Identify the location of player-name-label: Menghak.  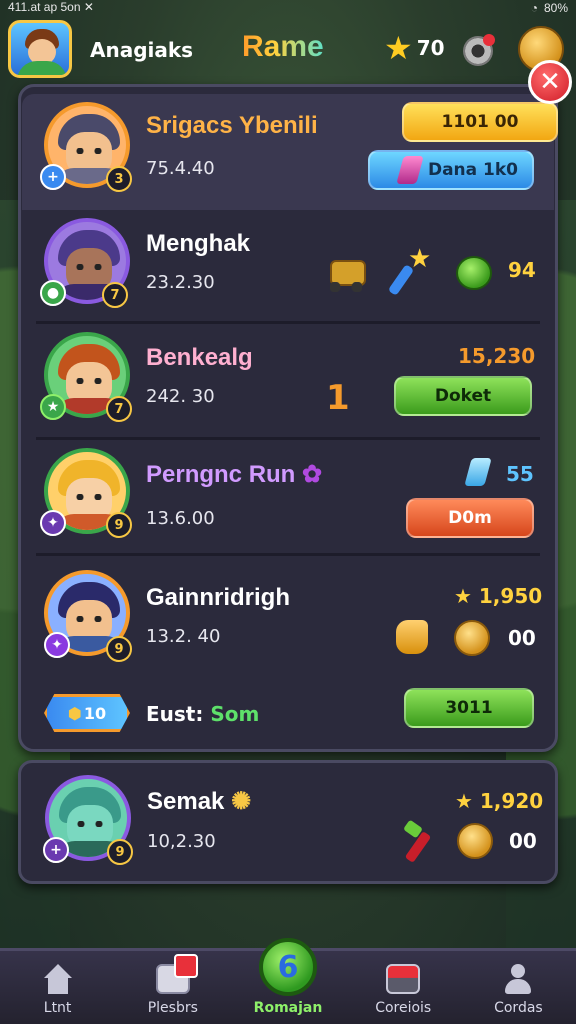
(198, 243).